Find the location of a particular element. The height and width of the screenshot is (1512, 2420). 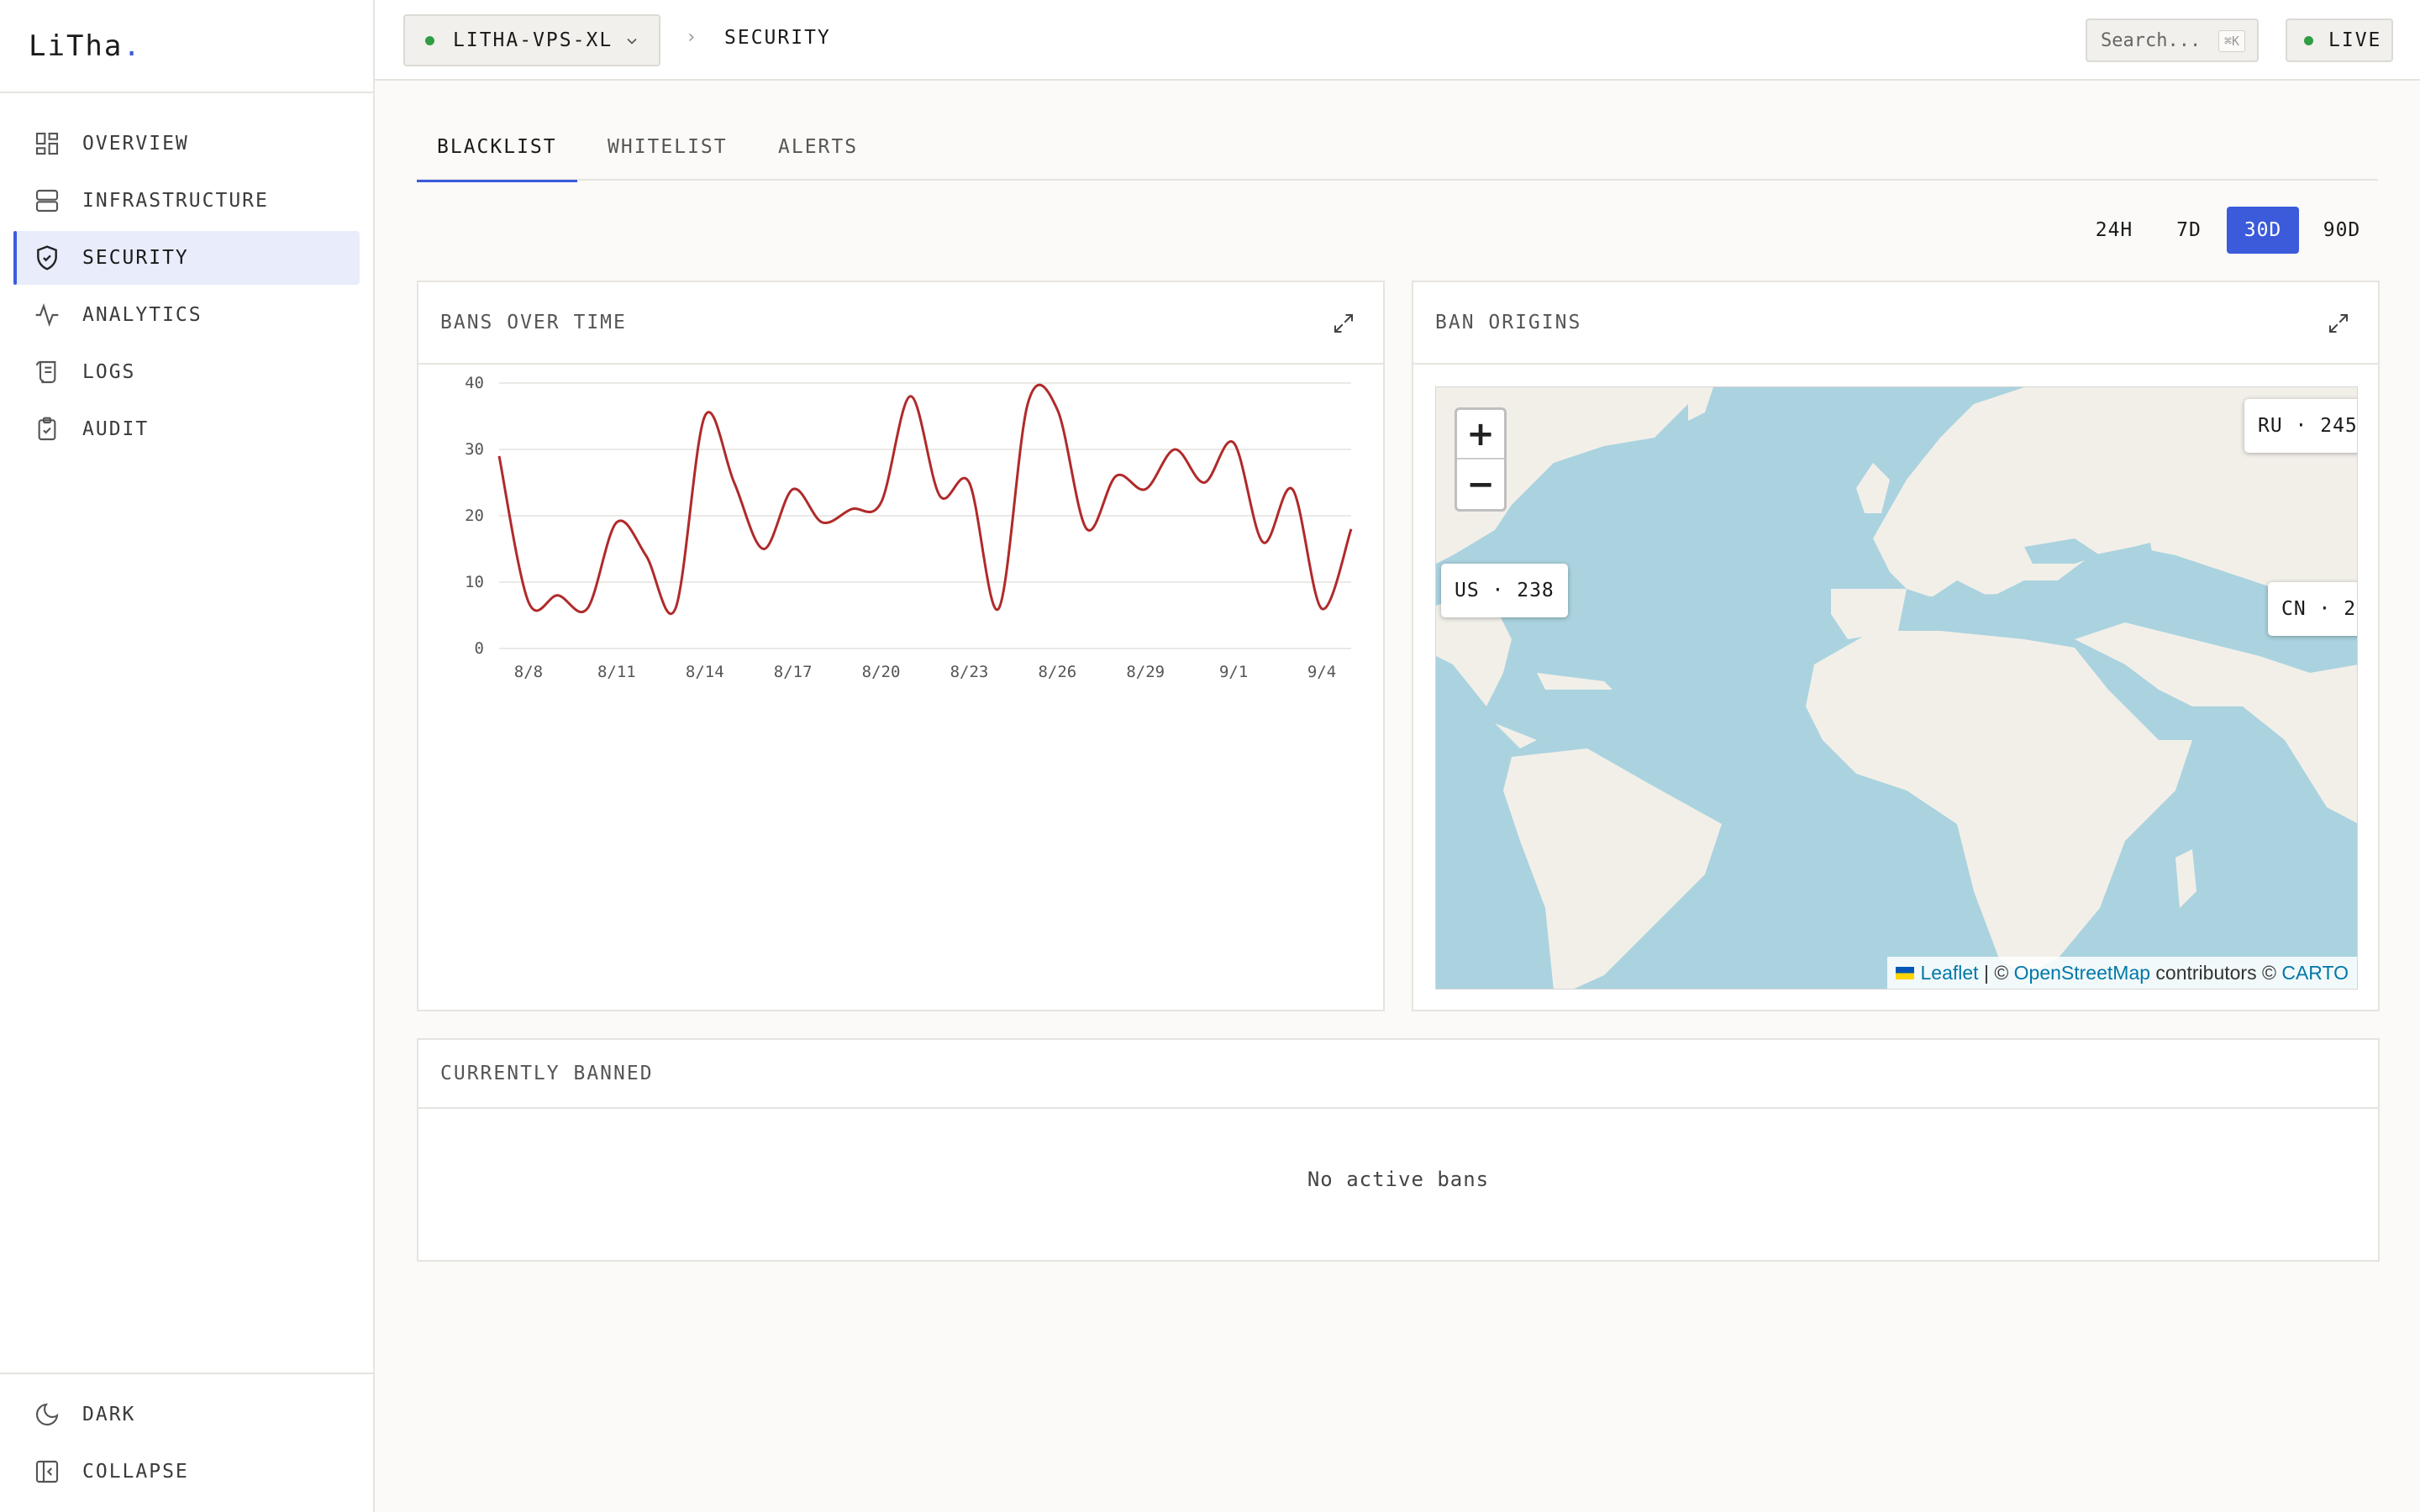

tab-blacklist: BLACKLIST is located at coordinates (497, 159).